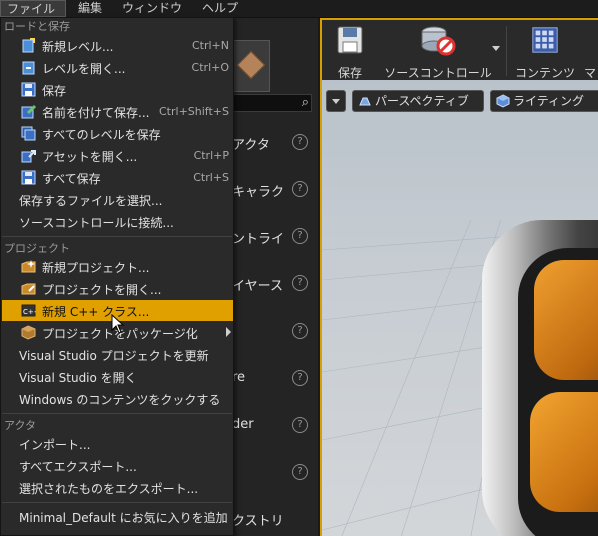 This screenshot has height=536, width=598. Describe the element at coordinates (220, 8) in the screenshot. I see `menu-help: ヘルプ` at that location.